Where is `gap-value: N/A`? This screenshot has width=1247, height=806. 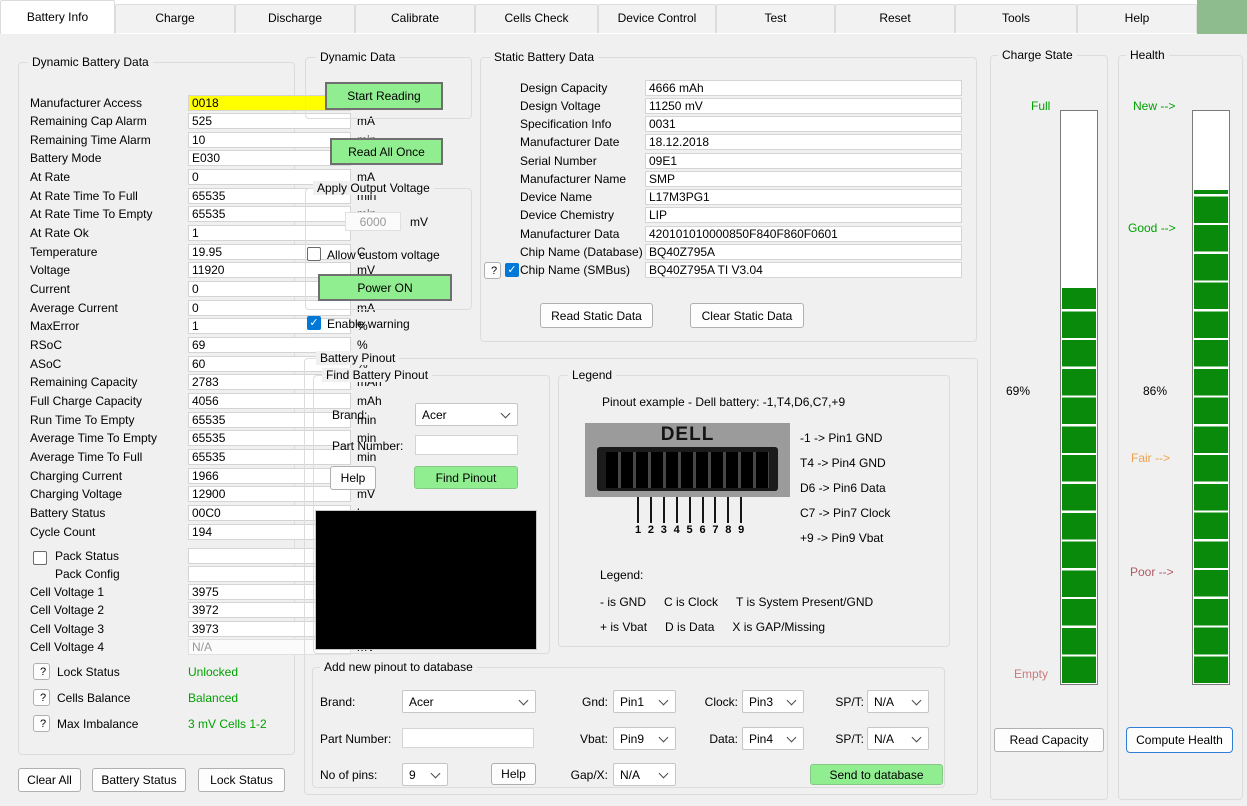 gap-value: N/A is located at coordinates (630, 774).